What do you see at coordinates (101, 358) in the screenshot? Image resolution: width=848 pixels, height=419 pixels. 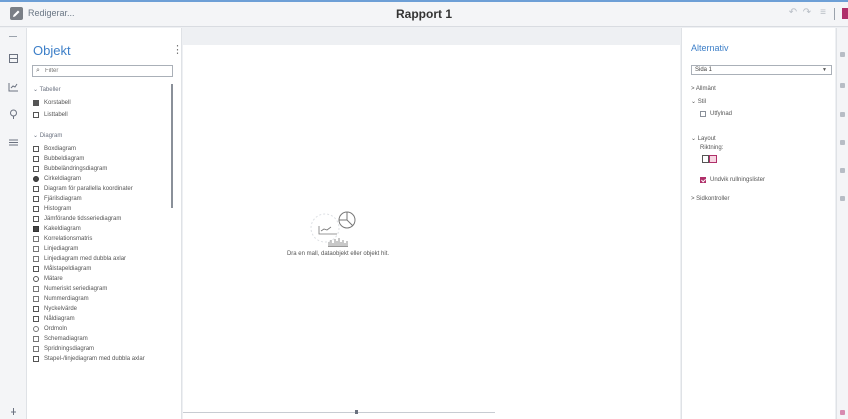 I see `list-item-dual-axis-bar-line: Stapel-/linjediagram med dubbla axlar` at bounding box center [101, 358].